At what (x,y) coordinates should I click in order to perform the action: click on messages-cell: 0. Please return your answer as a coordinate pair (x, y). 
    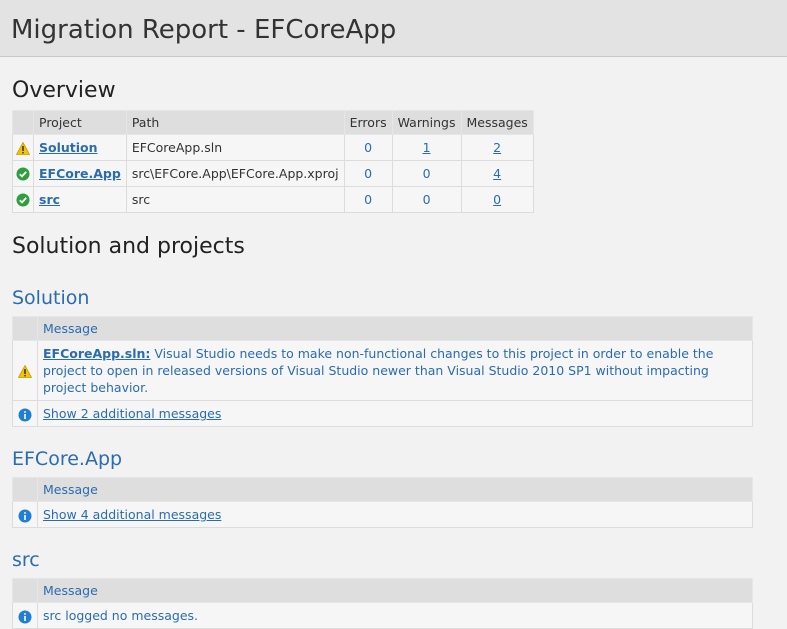
    Looking at the image, I should click on (497, 199).